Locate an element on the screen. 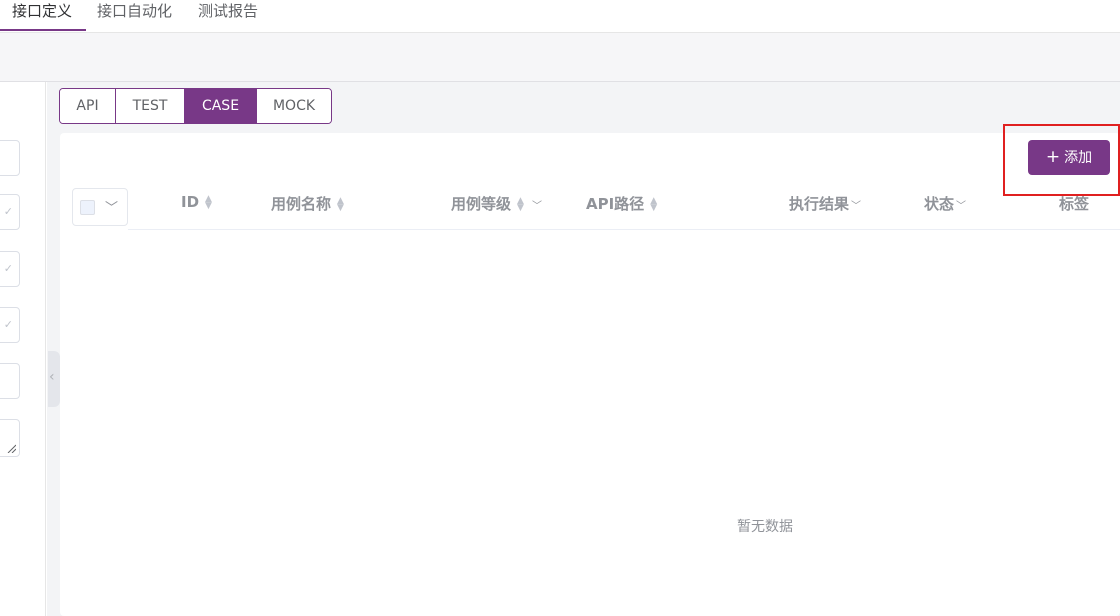  chevron-down-icon: ﹀ is located at coordinates (112, 208).